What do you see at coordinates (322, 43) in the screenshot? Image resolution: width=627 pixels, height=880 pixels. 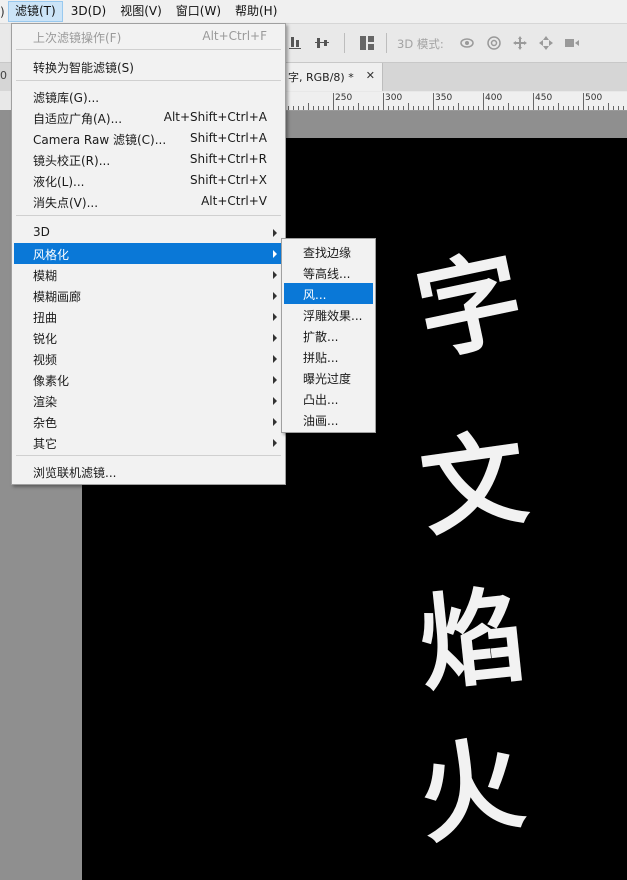 I see `distribute-icon` at bounding box center [322, 43].